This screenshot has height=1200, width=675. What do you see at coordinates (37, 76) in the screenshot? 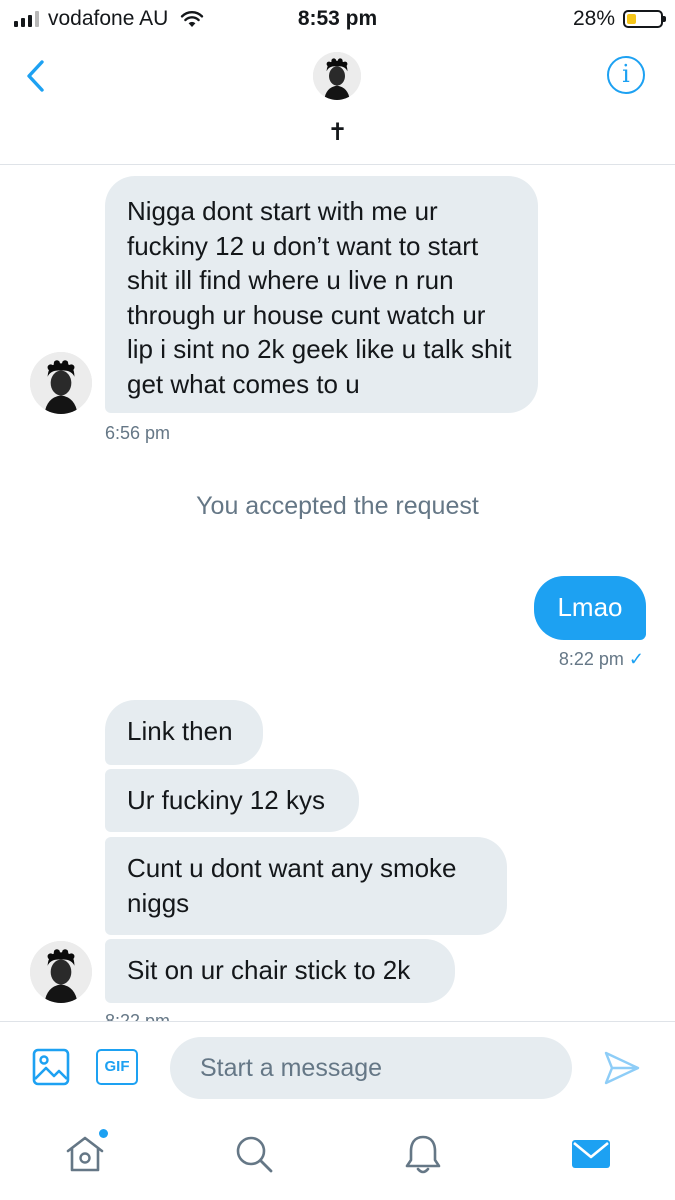
I see `chevron-left-icon` at bounding box center [37, 76].